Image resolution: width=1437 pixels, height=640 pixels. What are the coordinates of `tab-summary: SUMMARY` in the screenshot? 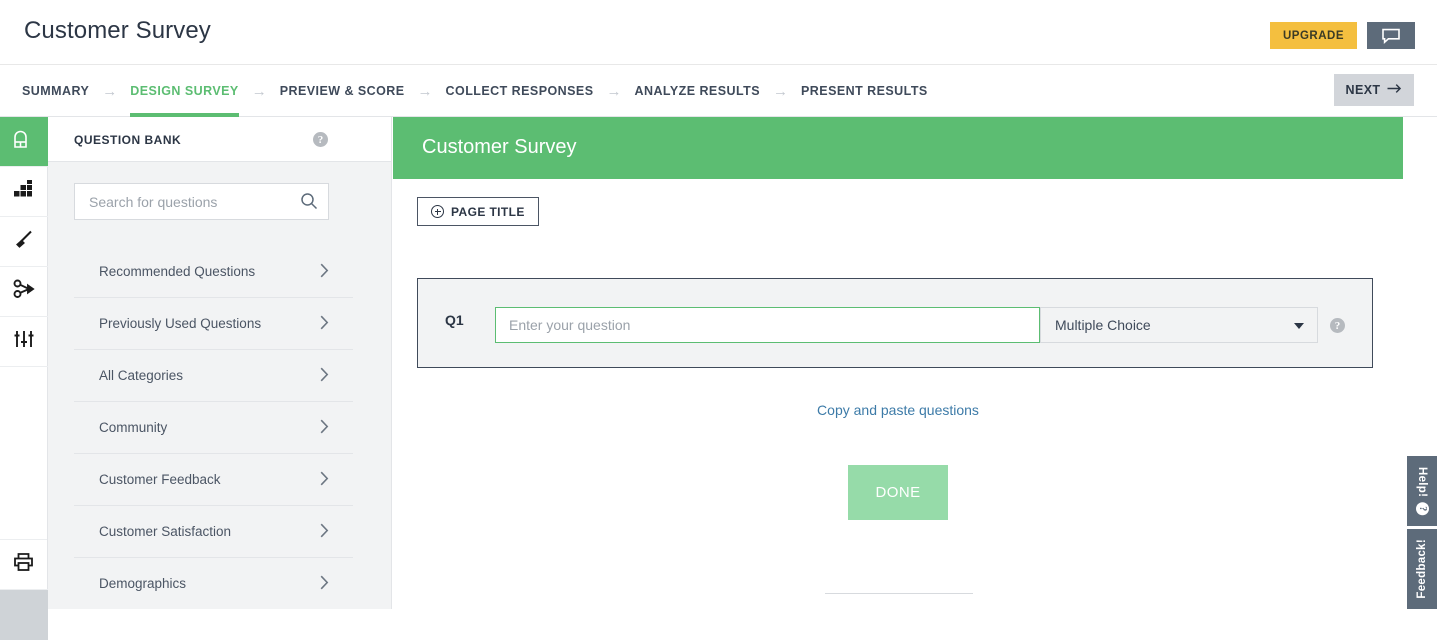 It's located at (55, 91).